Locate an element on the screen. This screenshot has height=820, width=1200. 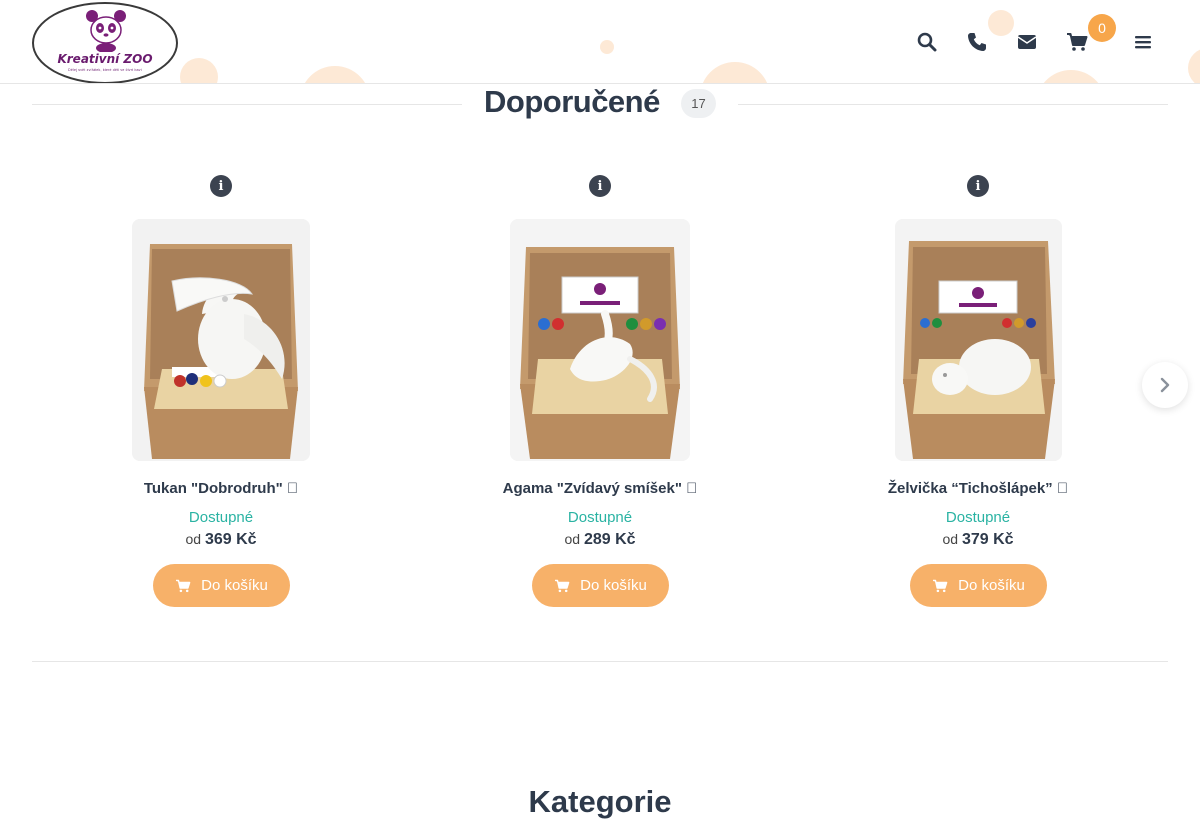
phone-button is located at coordinates (977, 42).